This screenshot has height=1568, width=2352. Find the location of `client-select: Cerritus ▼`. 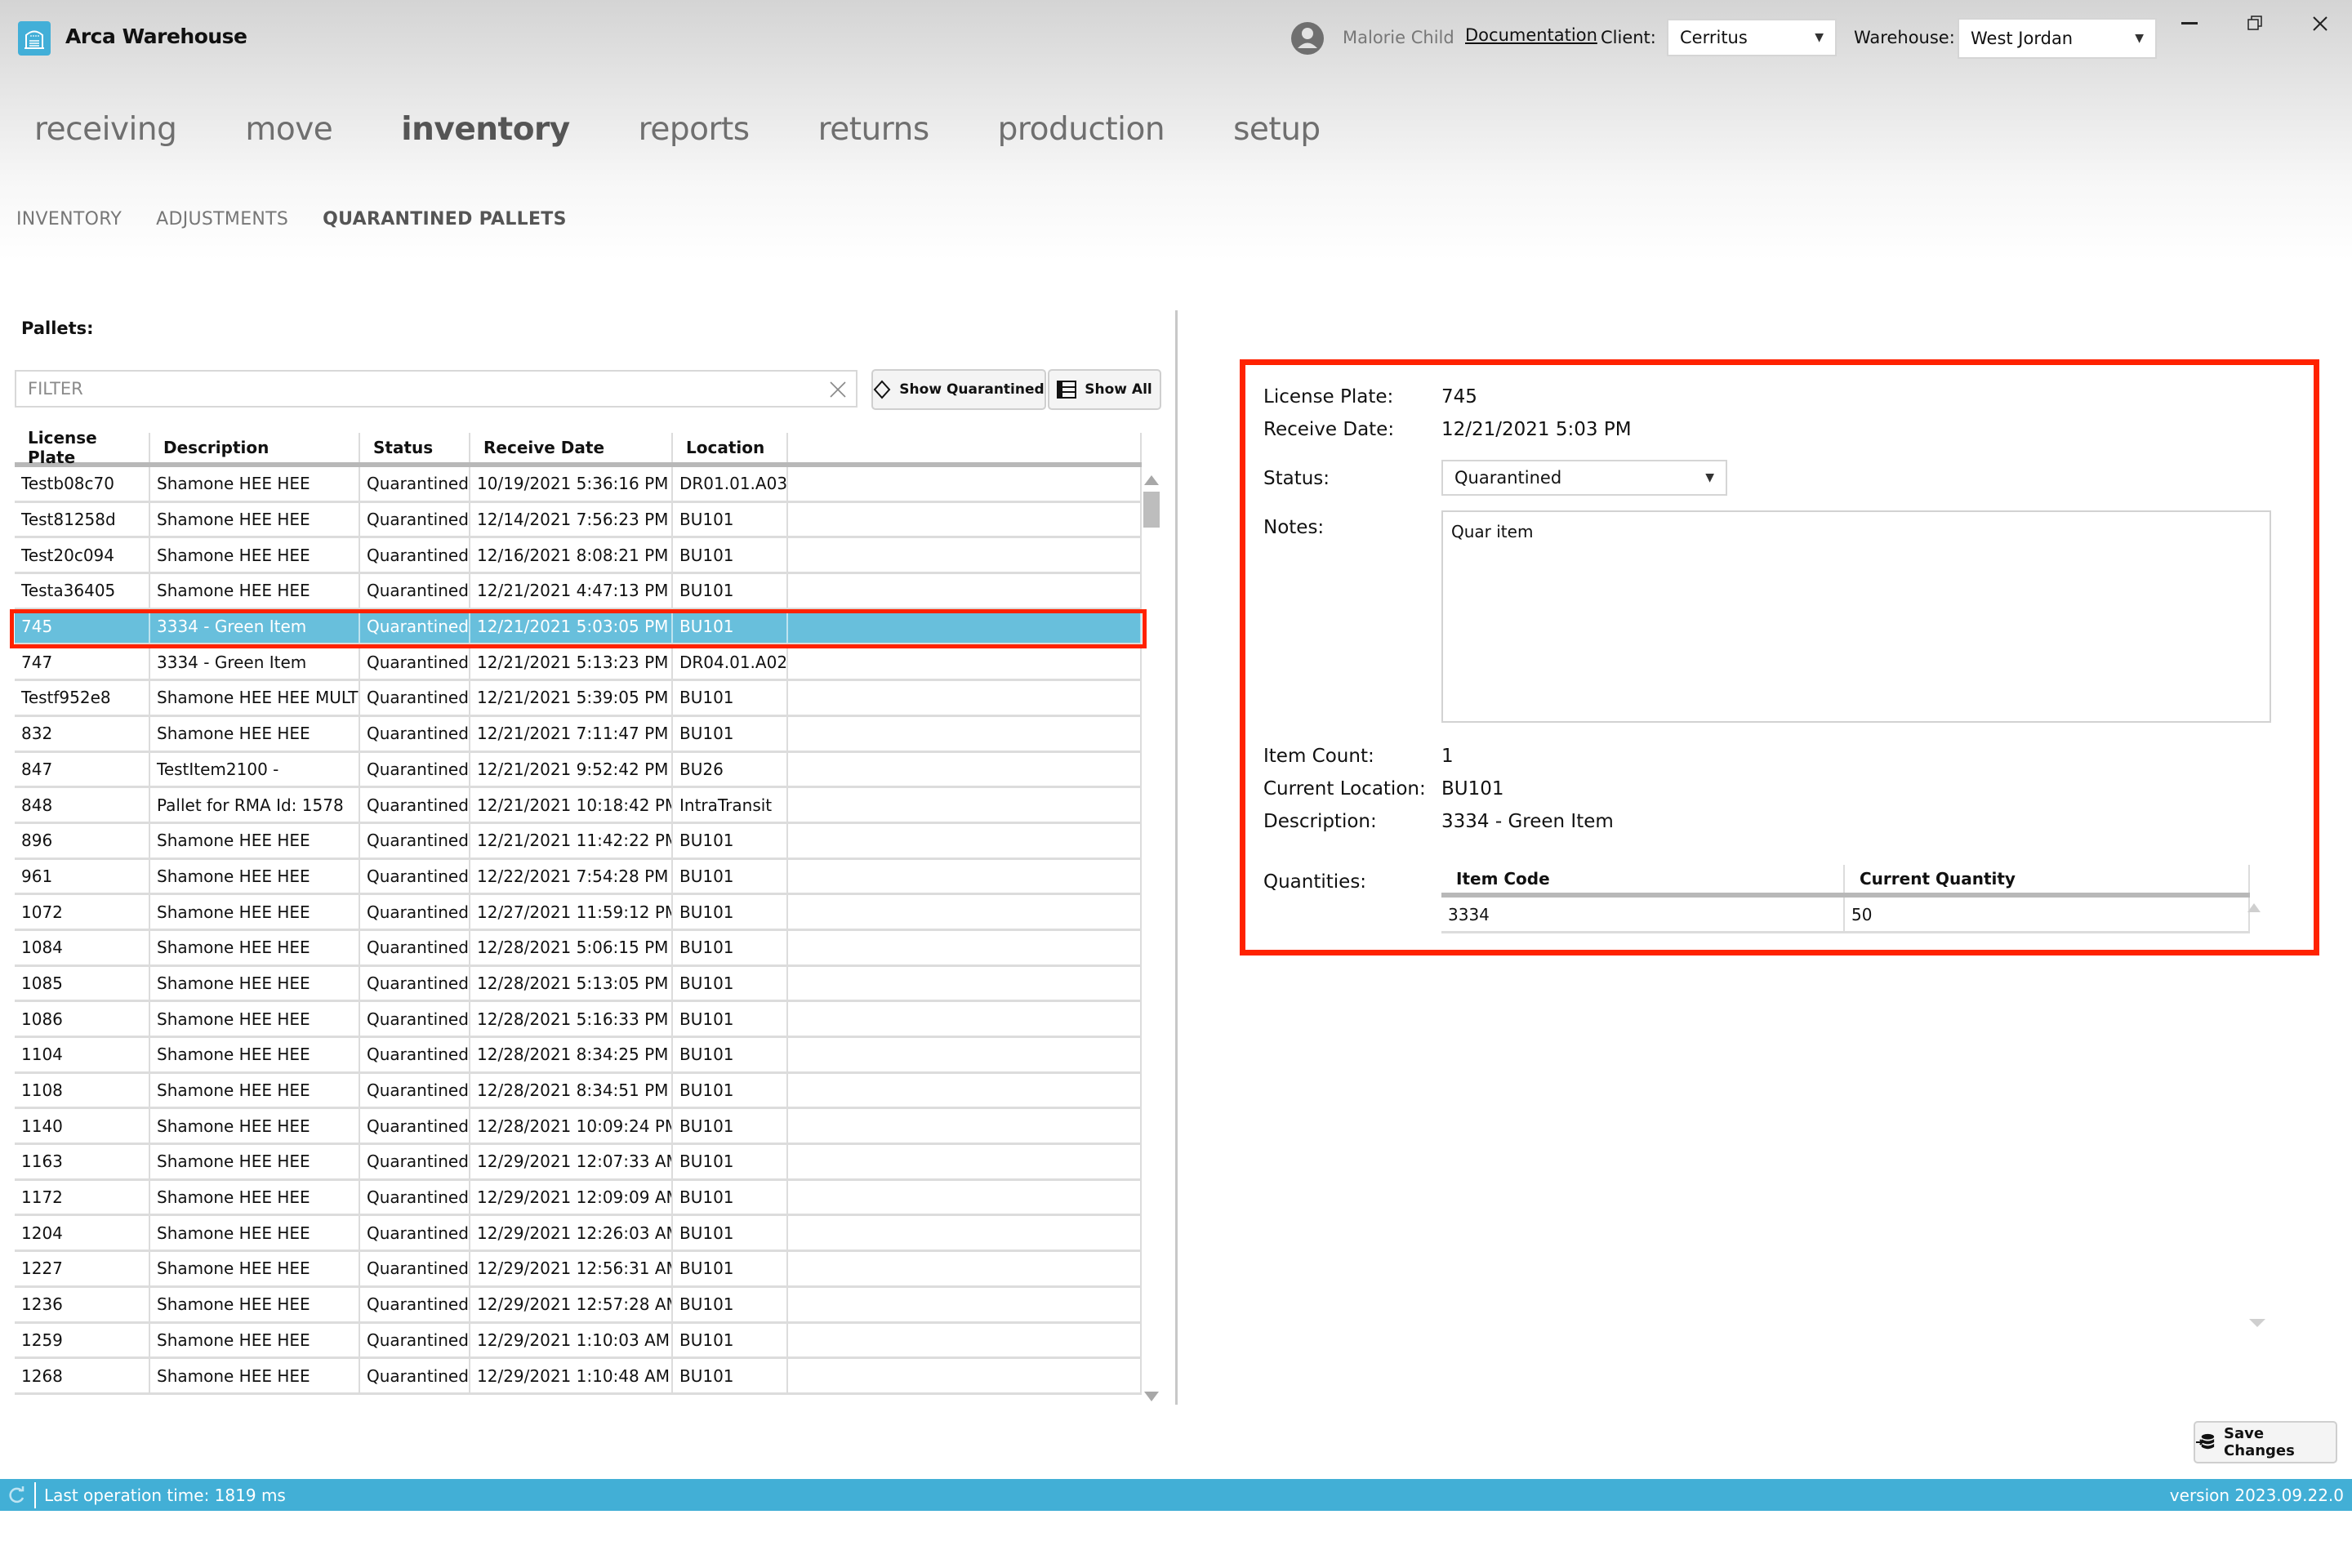

client-select: Cerritus ▼ is located at coordinates (1752, 37).